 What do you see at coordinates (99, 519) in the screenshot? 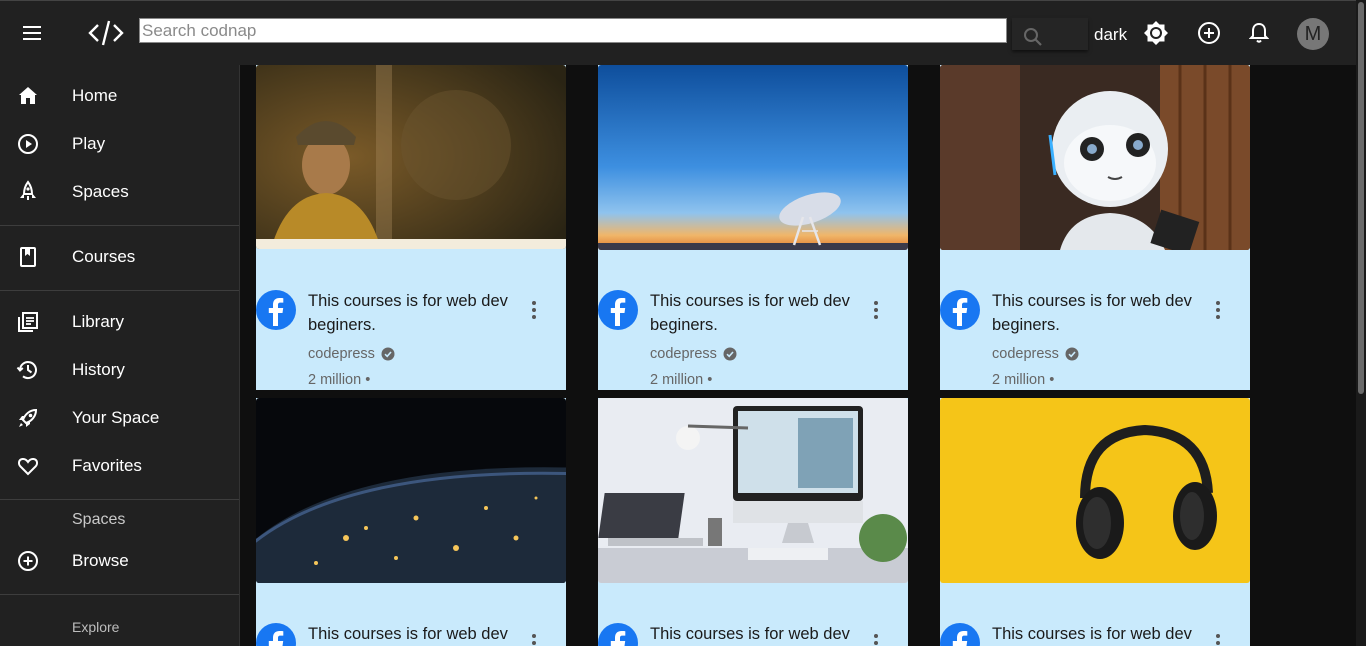
I see `section-title-spaces: Spaces` at bounding box center [99, 519].